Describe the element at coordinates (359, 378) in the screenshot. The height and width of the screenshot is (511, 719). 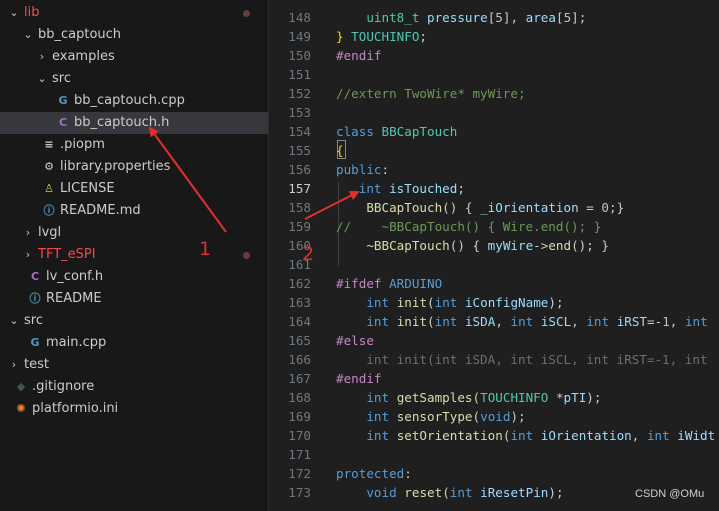
I see `code-text: #endif` at that location.